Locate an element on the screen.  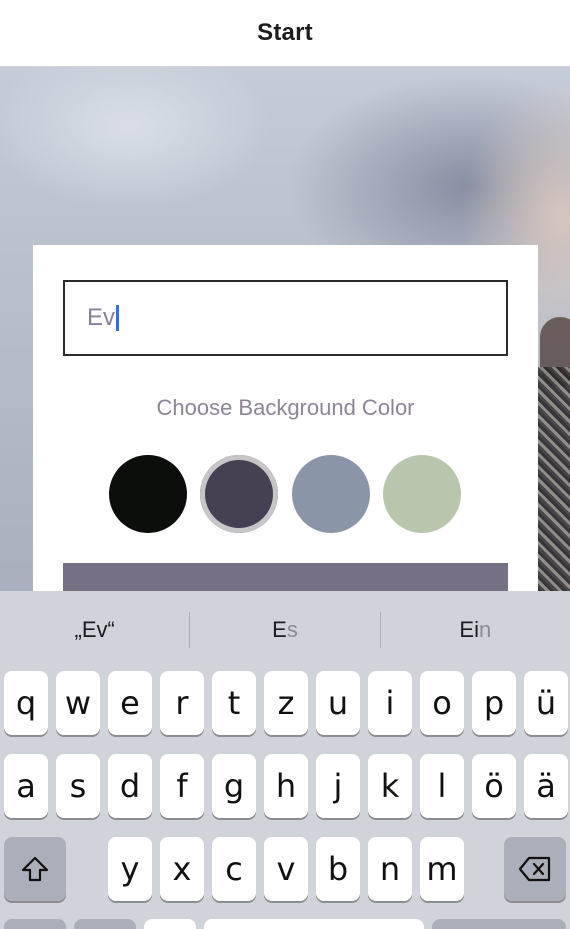
suggestion-bar: „Ev“ Es Ein is located at coordinates (285, 630).